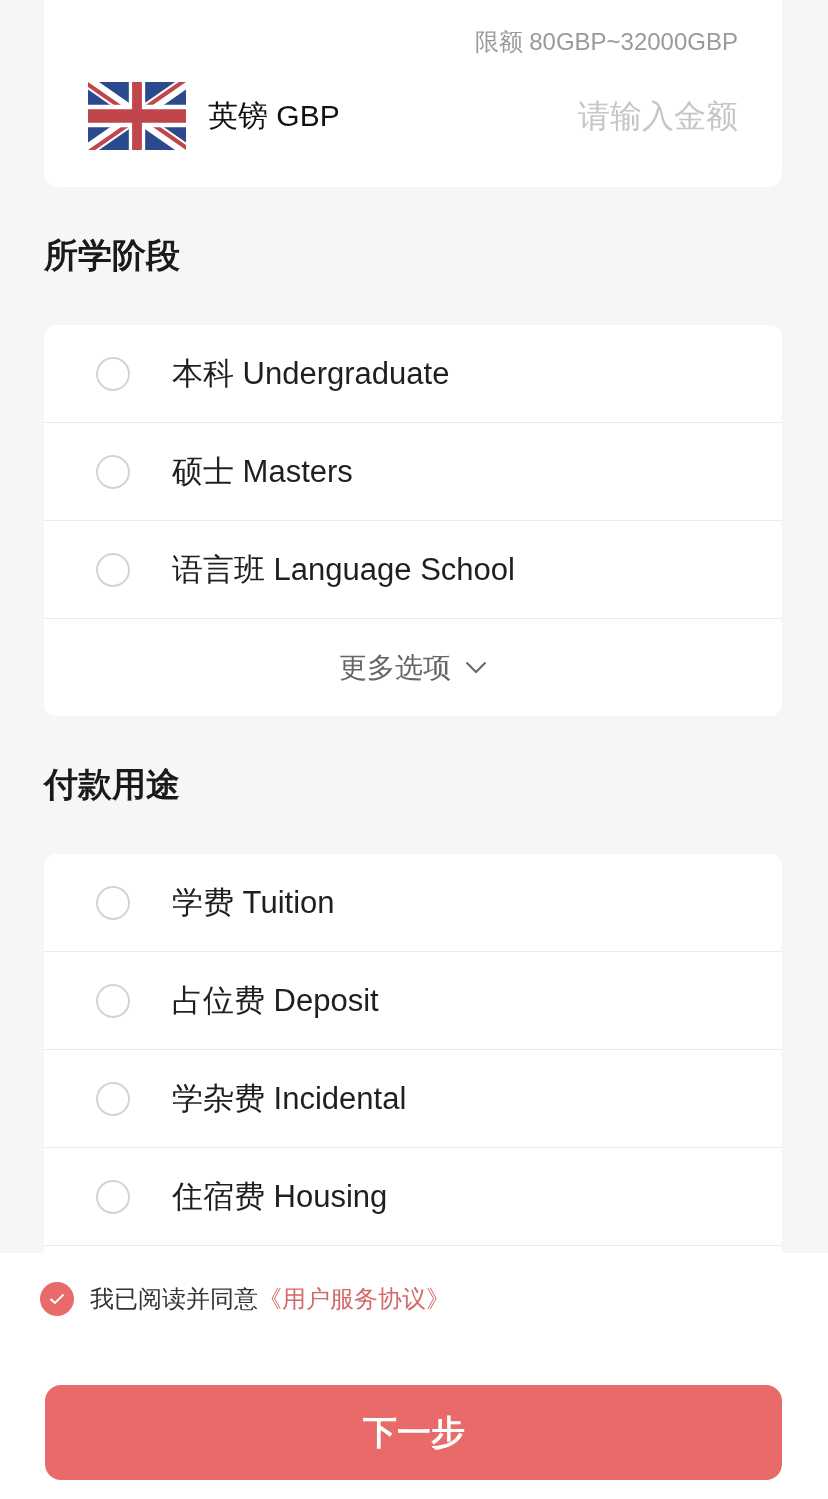 This screenshot has width=828, height=1499. What do you see at coordinates (413, 1432) in the screenshot?
I see `next-button: 下一步` at bounding box center [413, 1432].